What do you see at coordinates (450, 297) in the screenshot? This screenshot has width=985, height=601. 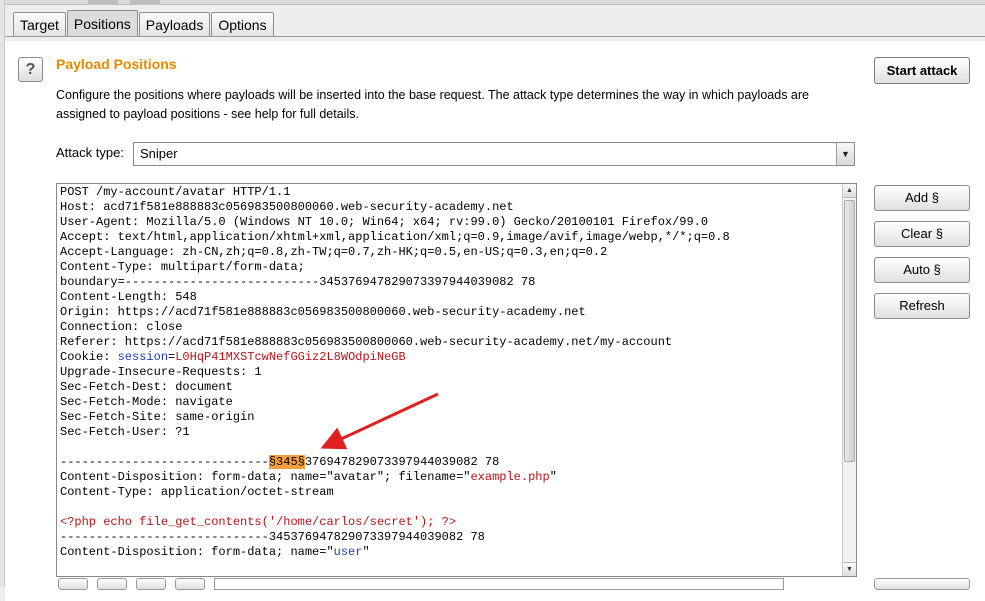 I see `request-line: Content-Length: 548` at bounding box center [450, 297].